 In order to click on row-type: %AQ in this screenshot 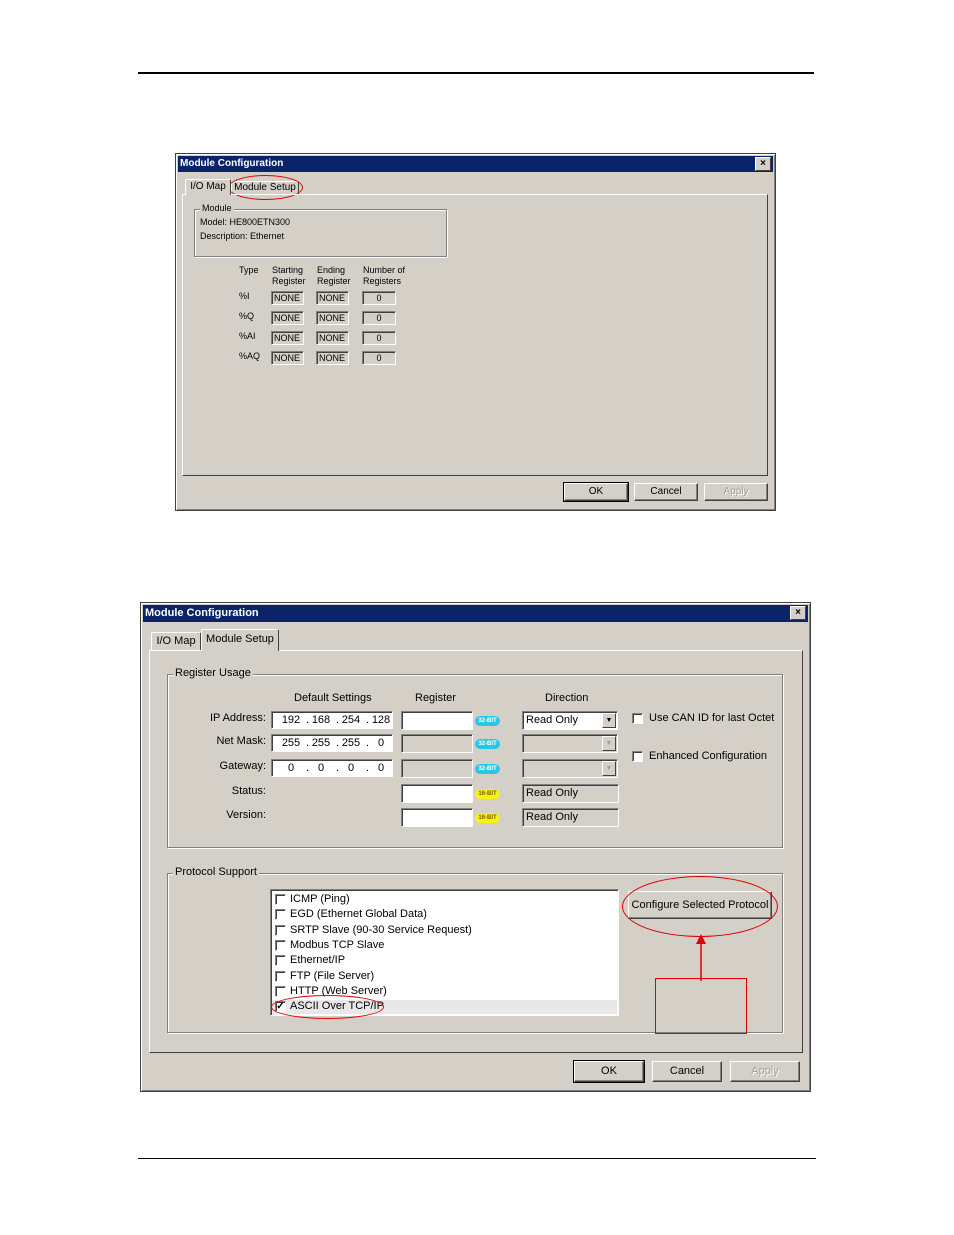, I will do `click(250, 356)`.